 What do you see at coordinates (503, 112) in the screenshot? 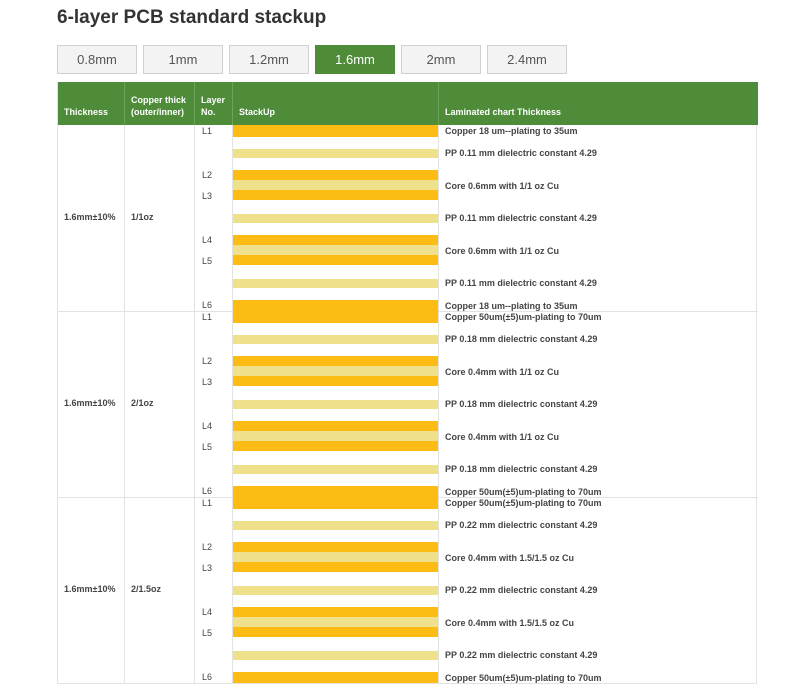
I see `header-laminated-label: Laminated chart Thickness` at bounding box center [503, 112].